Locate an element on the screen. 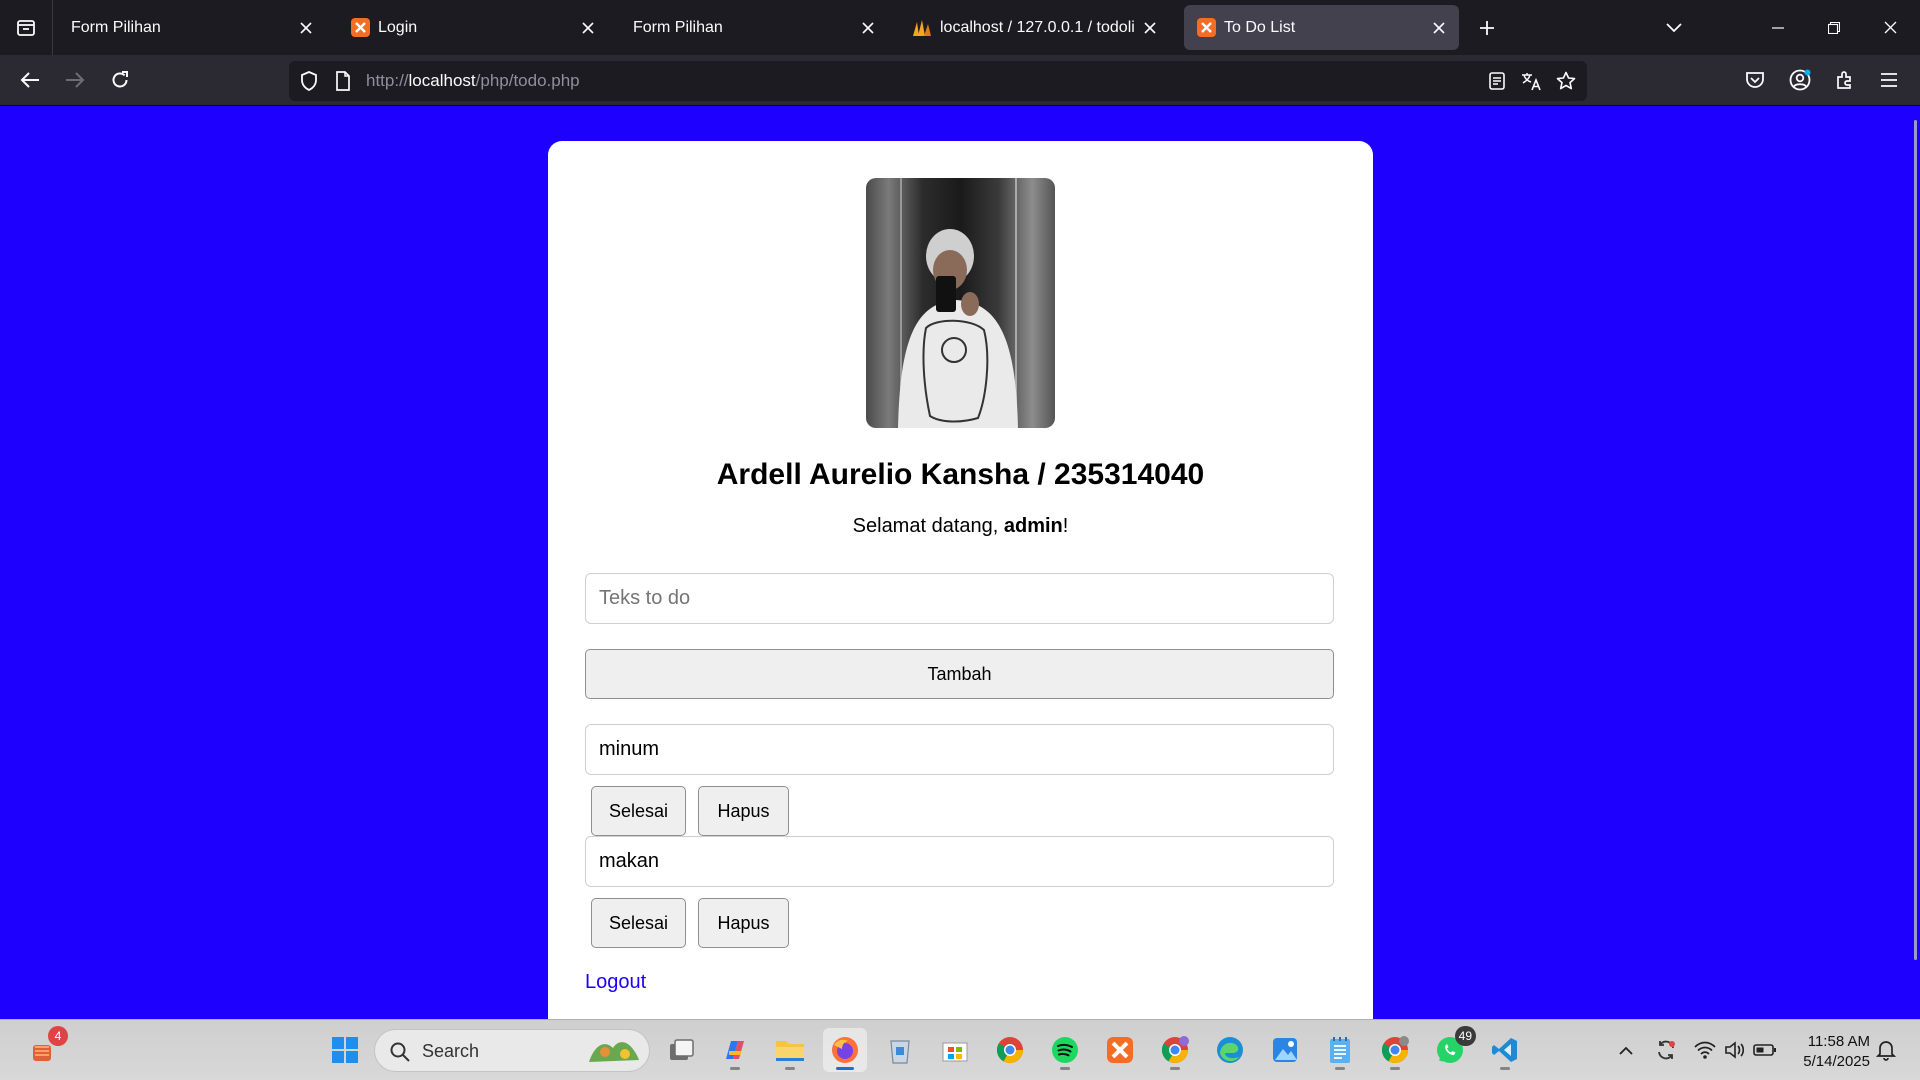 The height and width of the screenshot is (1080, 1920). taskbar-xampp is located at coordinates (1120, 1050).